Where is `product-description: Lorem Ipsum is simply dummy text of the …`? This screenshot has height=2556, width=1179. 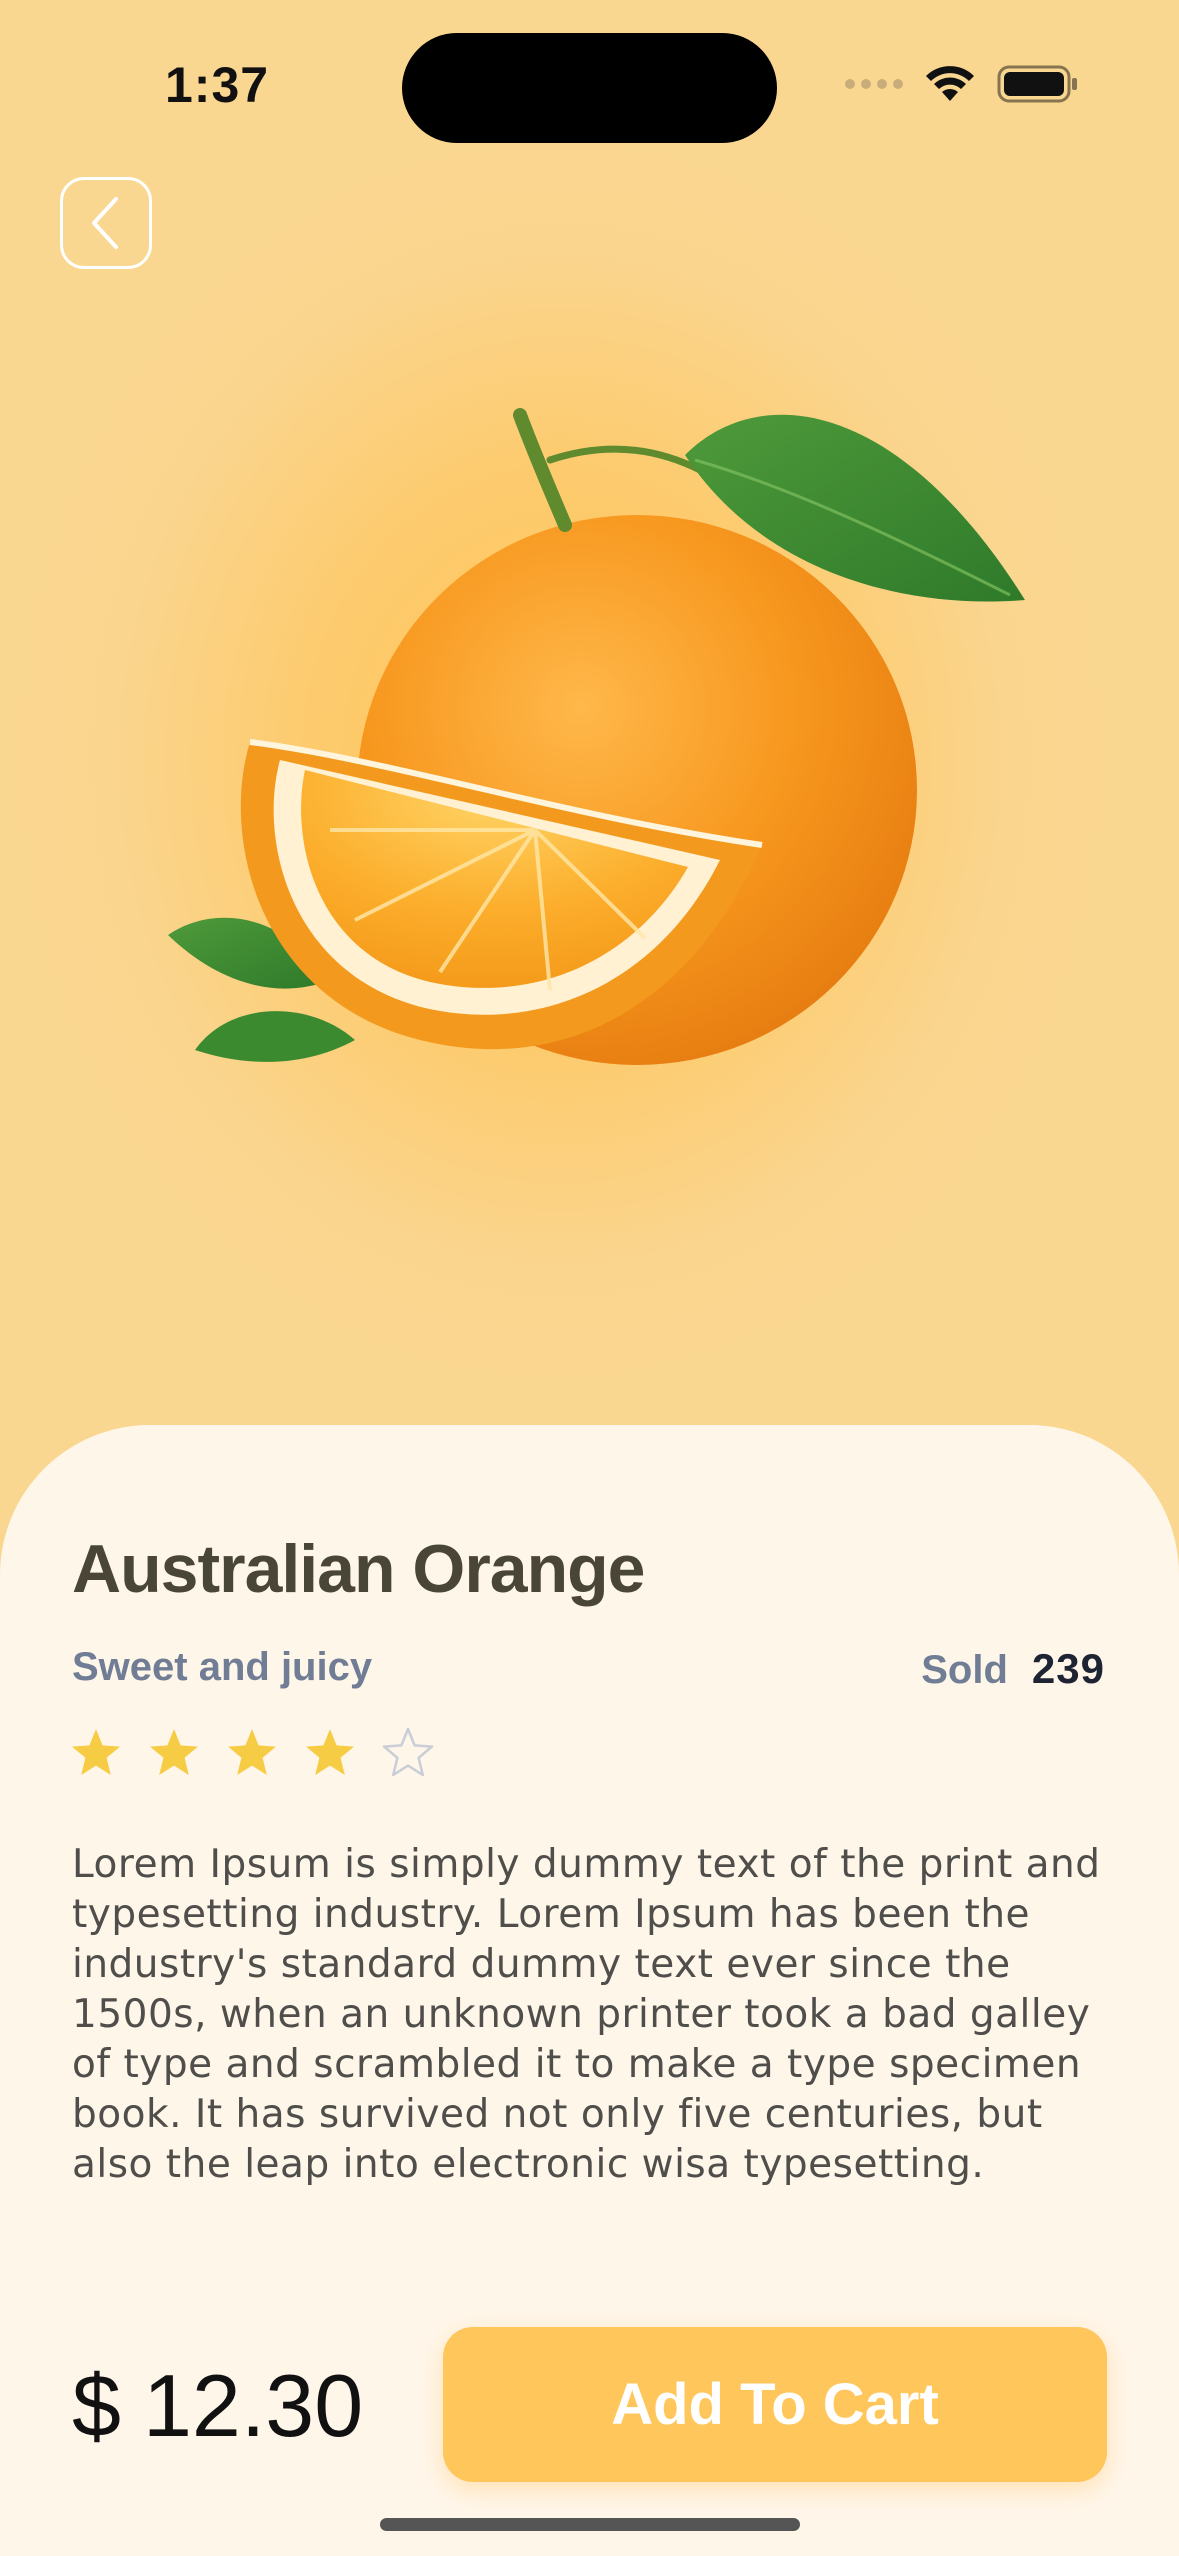
product-description: Lorem Ipsum is simply dummy text of the … is located at coordinates (586, 2014).